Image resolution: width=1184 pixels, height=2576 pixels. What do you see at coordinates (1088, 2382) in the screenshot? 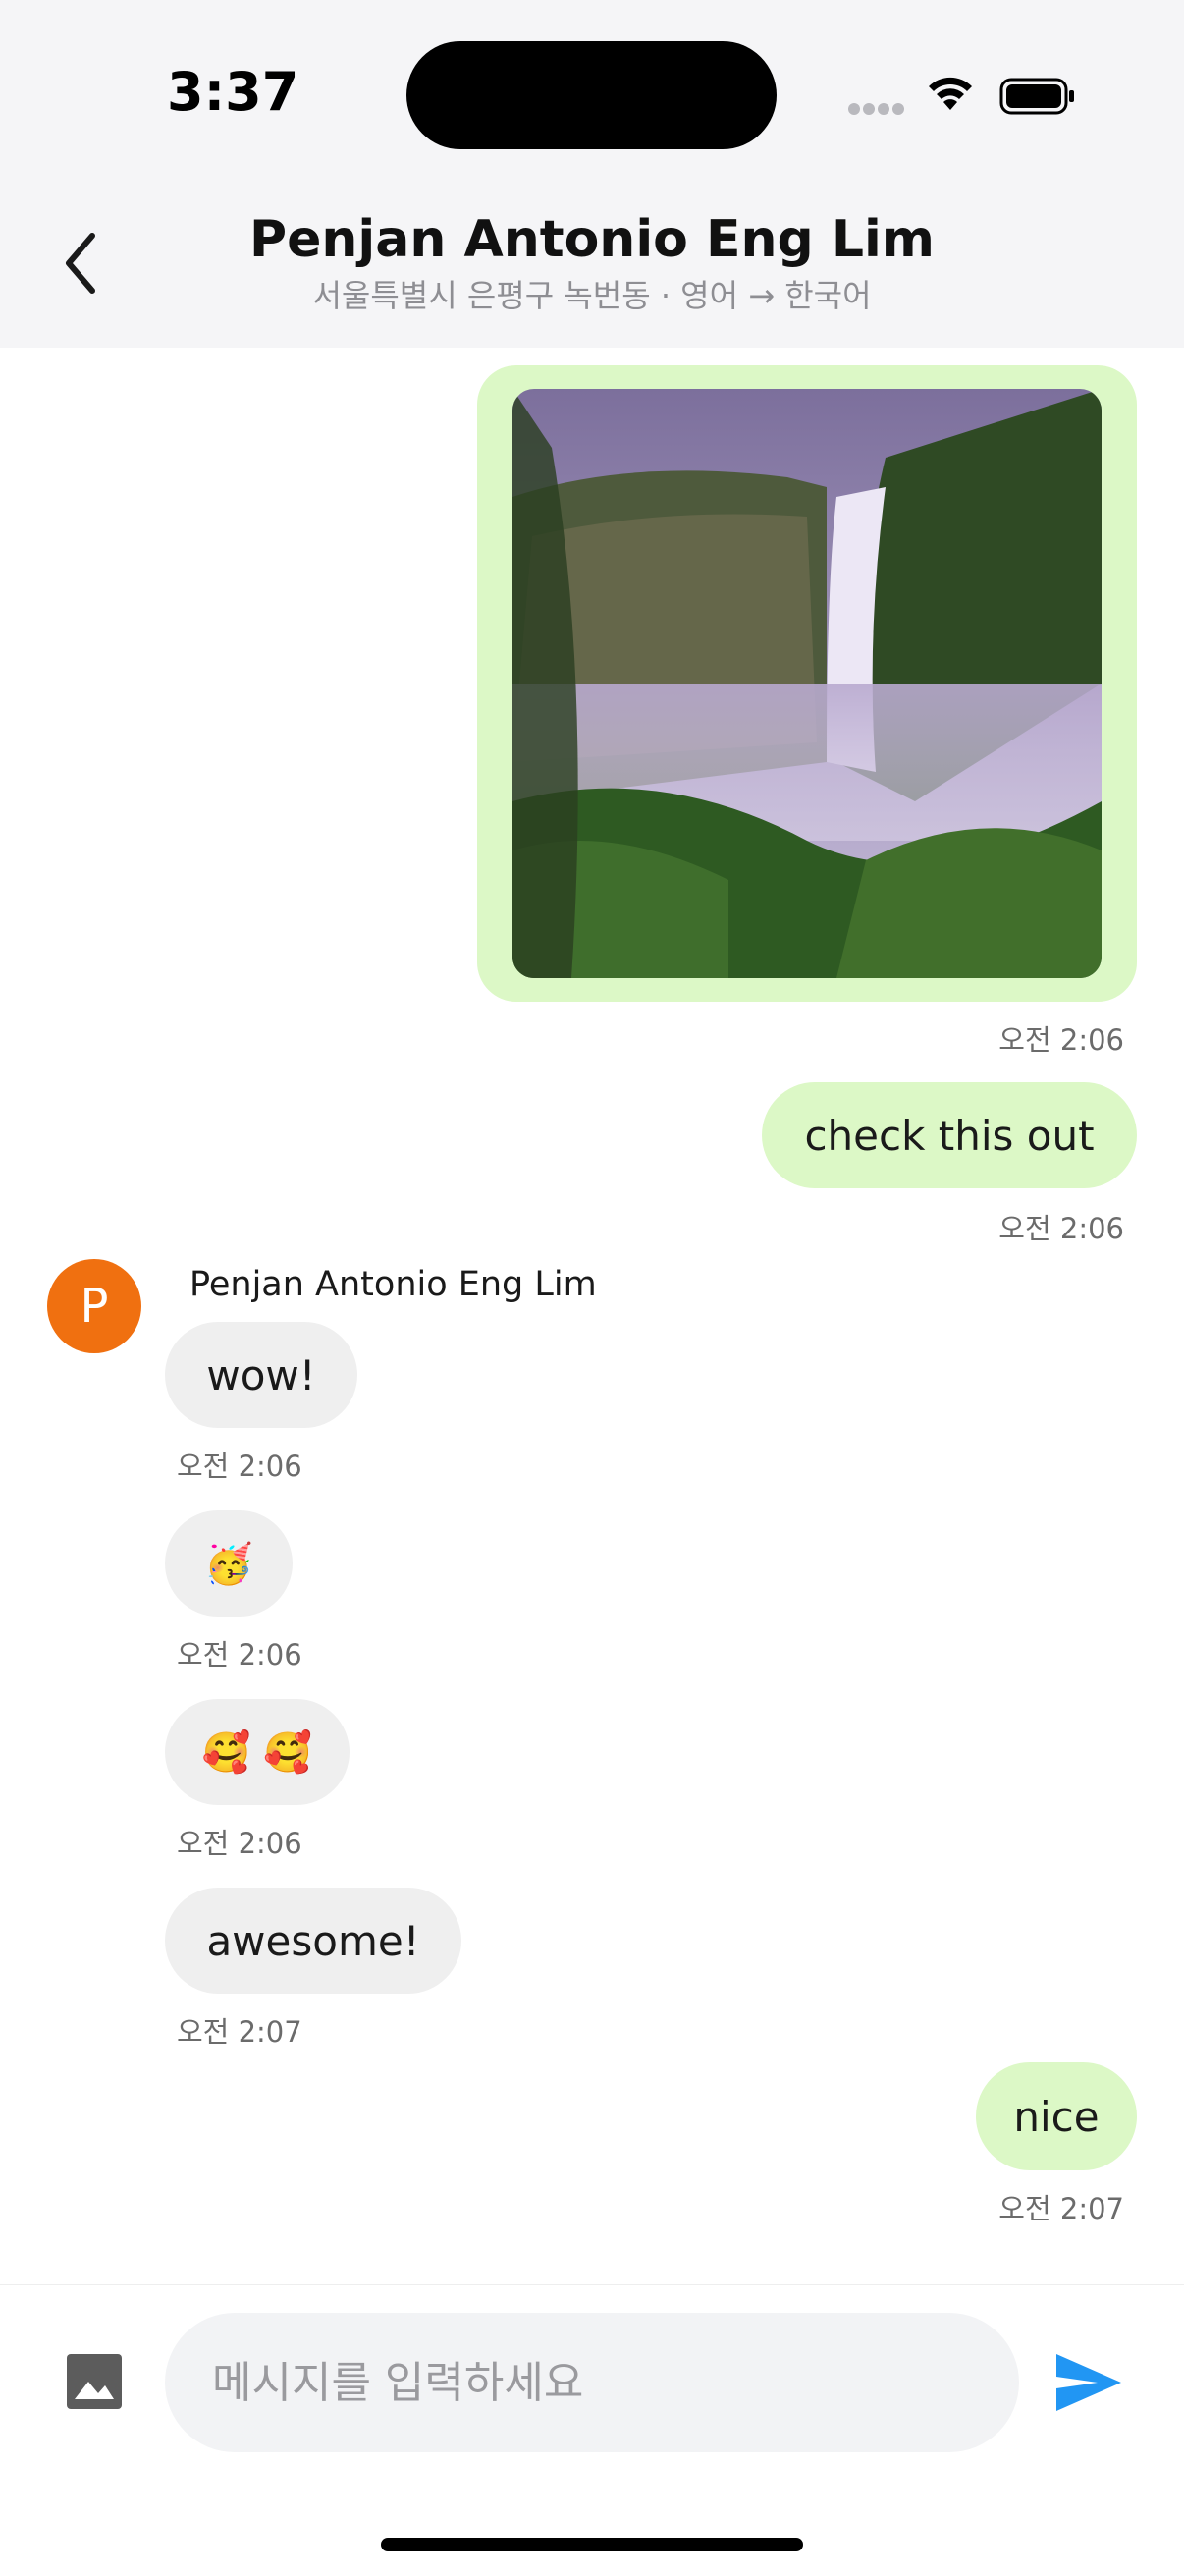
I see `send-icon` at bounding box center [1088, 2382].